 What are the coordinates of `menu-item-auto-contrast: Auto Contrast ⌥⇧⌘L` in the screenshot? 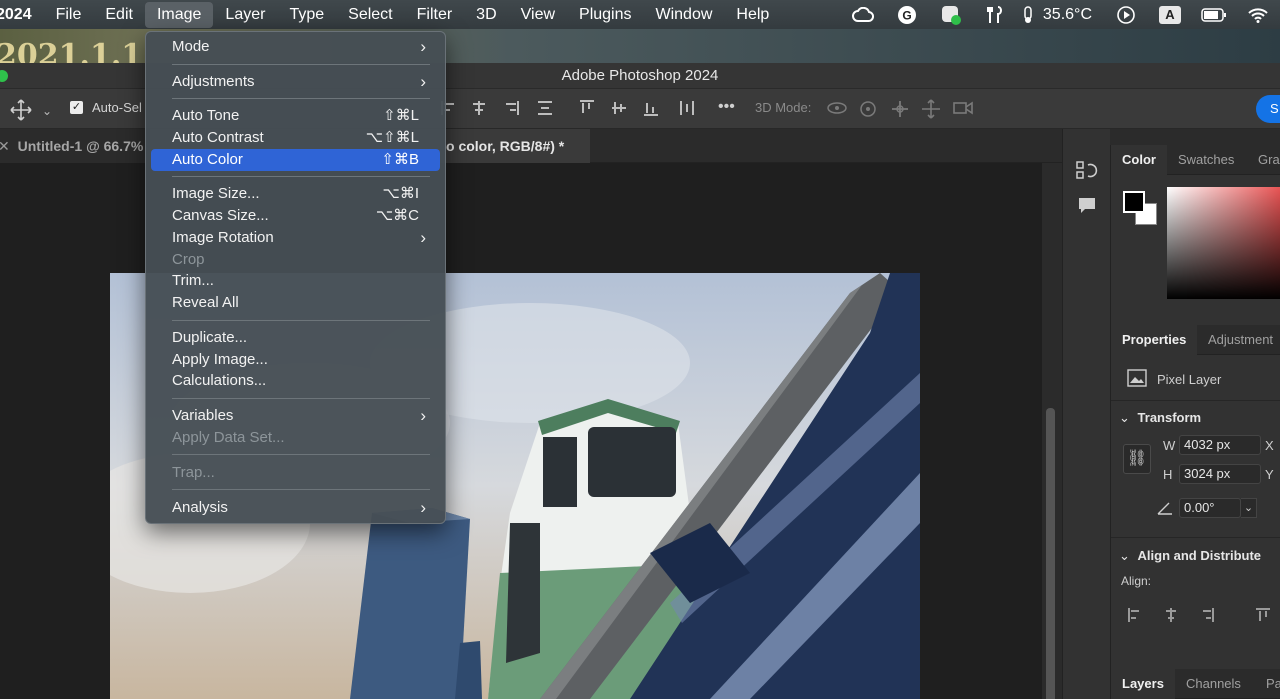 It's located at (295, 138).